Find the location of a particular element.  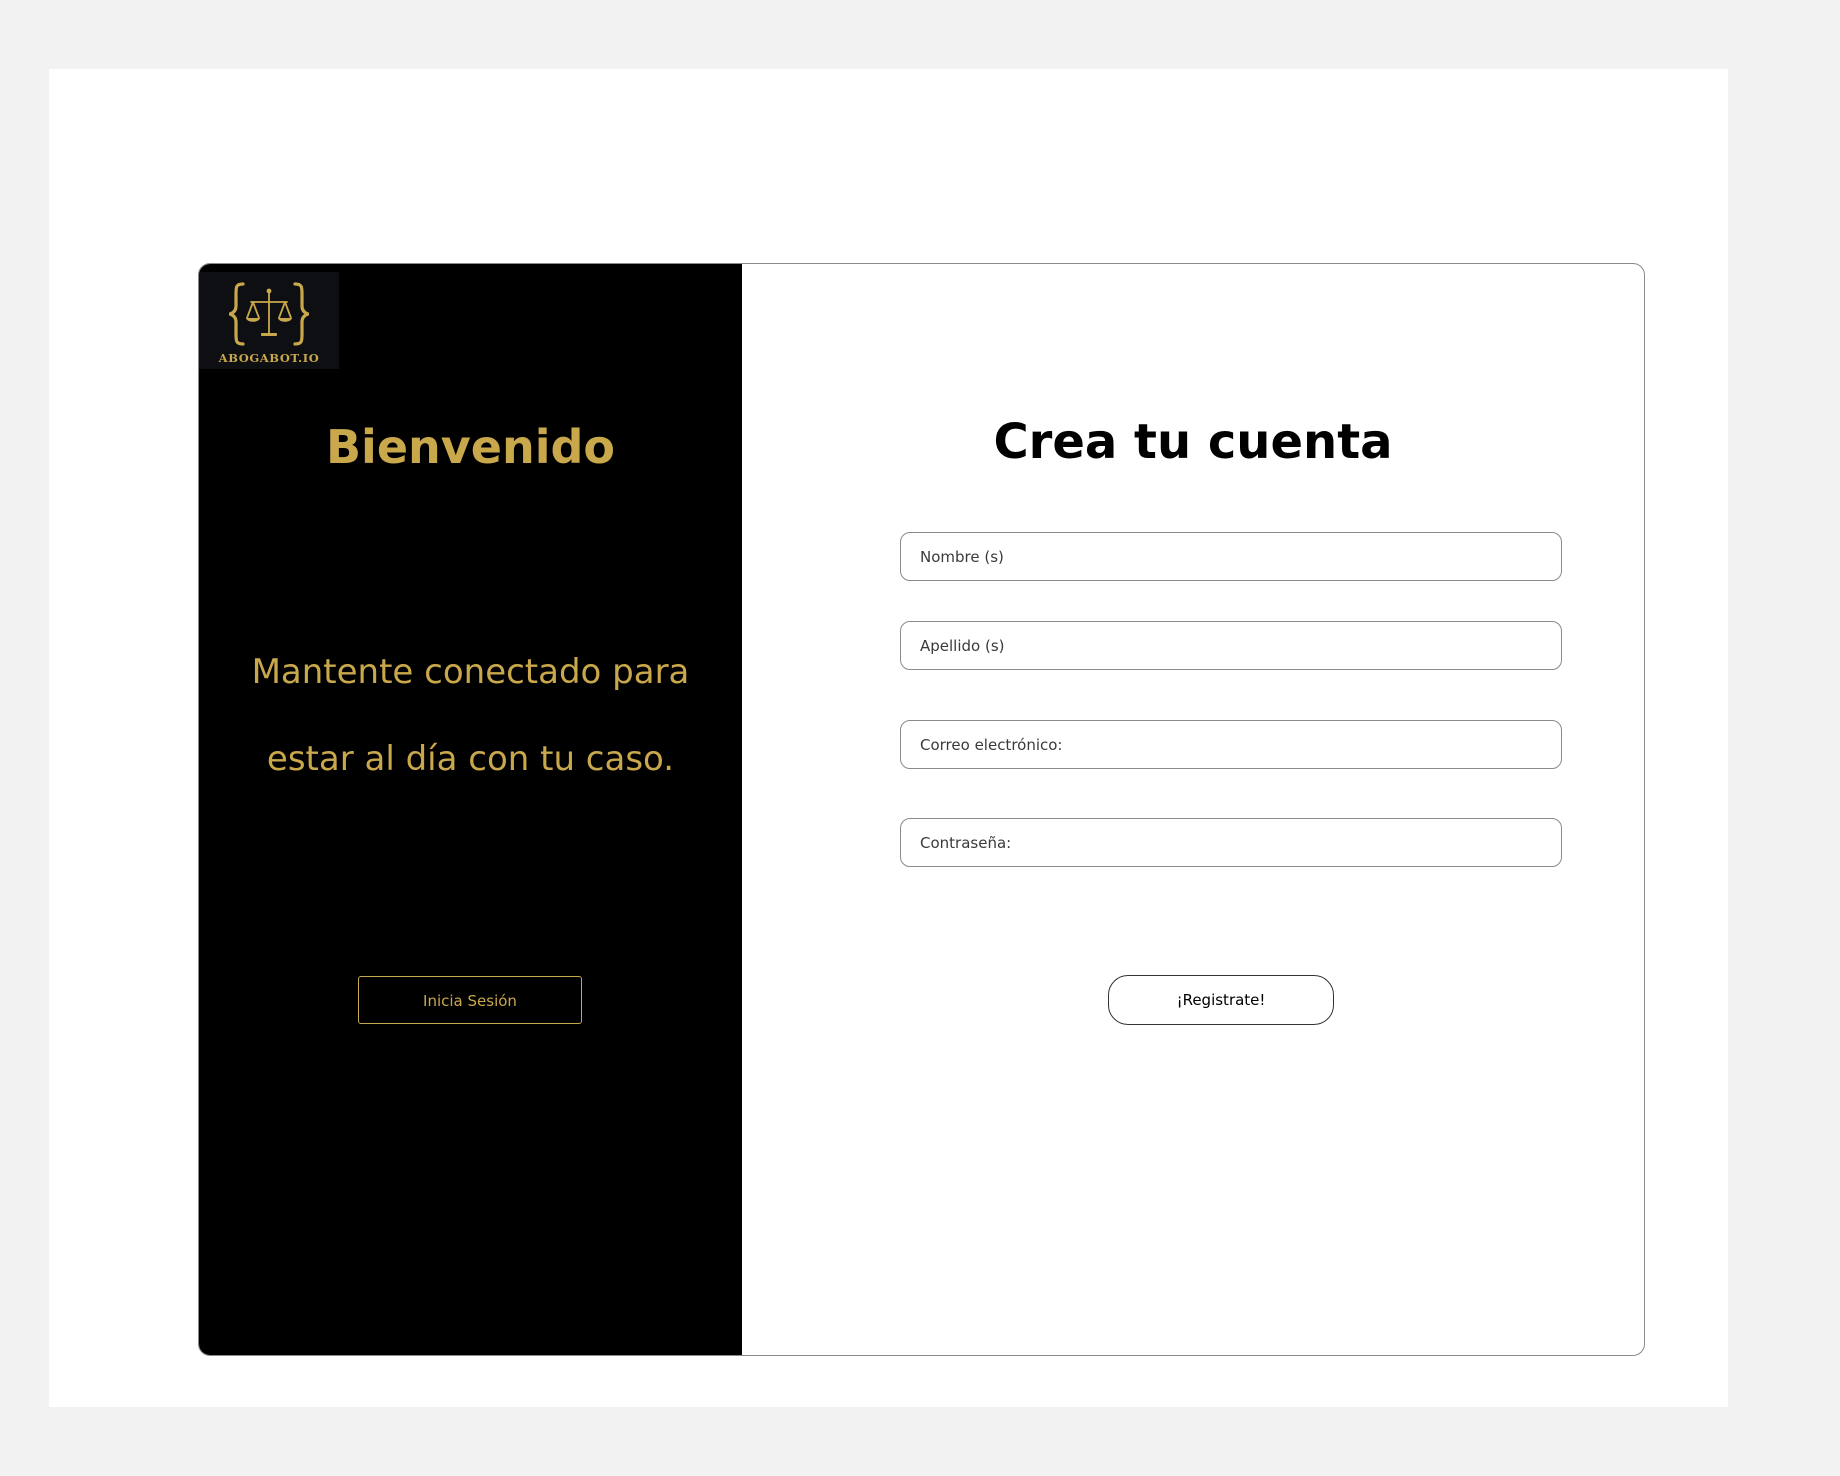

register-button: ¡Registrate! is located at coordinates (1221, 1000).